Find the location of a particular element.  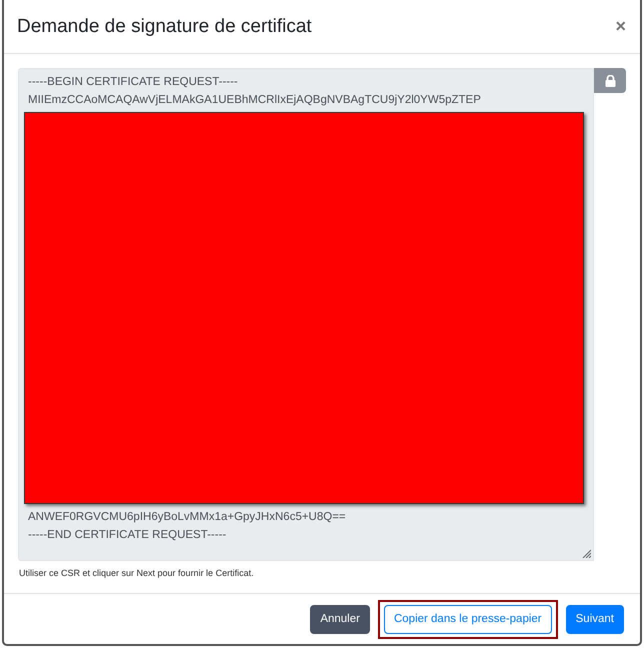

close-button: × is located at coordinates (620, 26).